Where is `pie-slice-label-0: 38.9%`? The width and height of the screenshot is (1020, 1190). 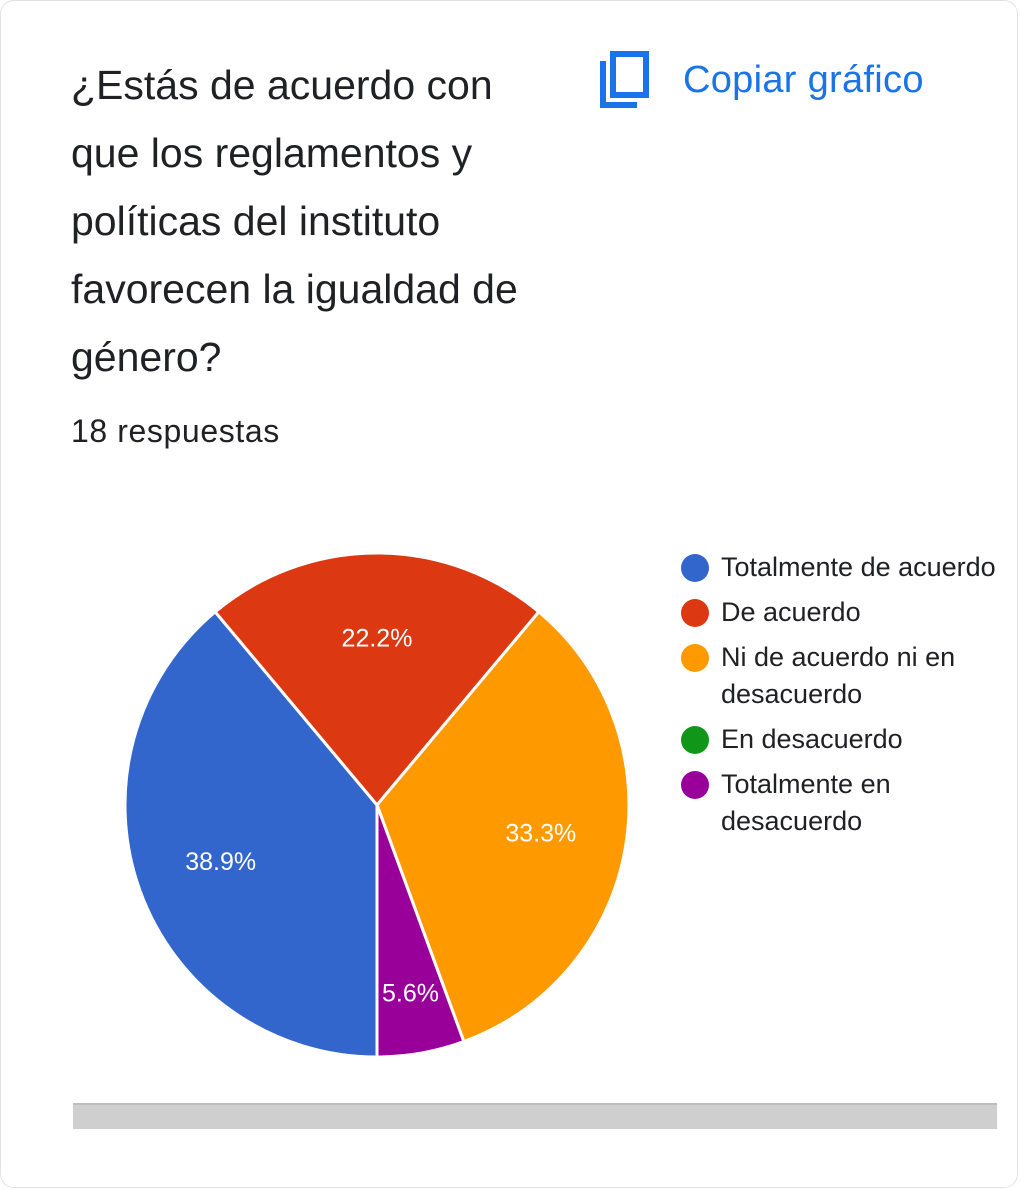
pie-slice-label-0: 38.9% is located at coordinates (220, 862).